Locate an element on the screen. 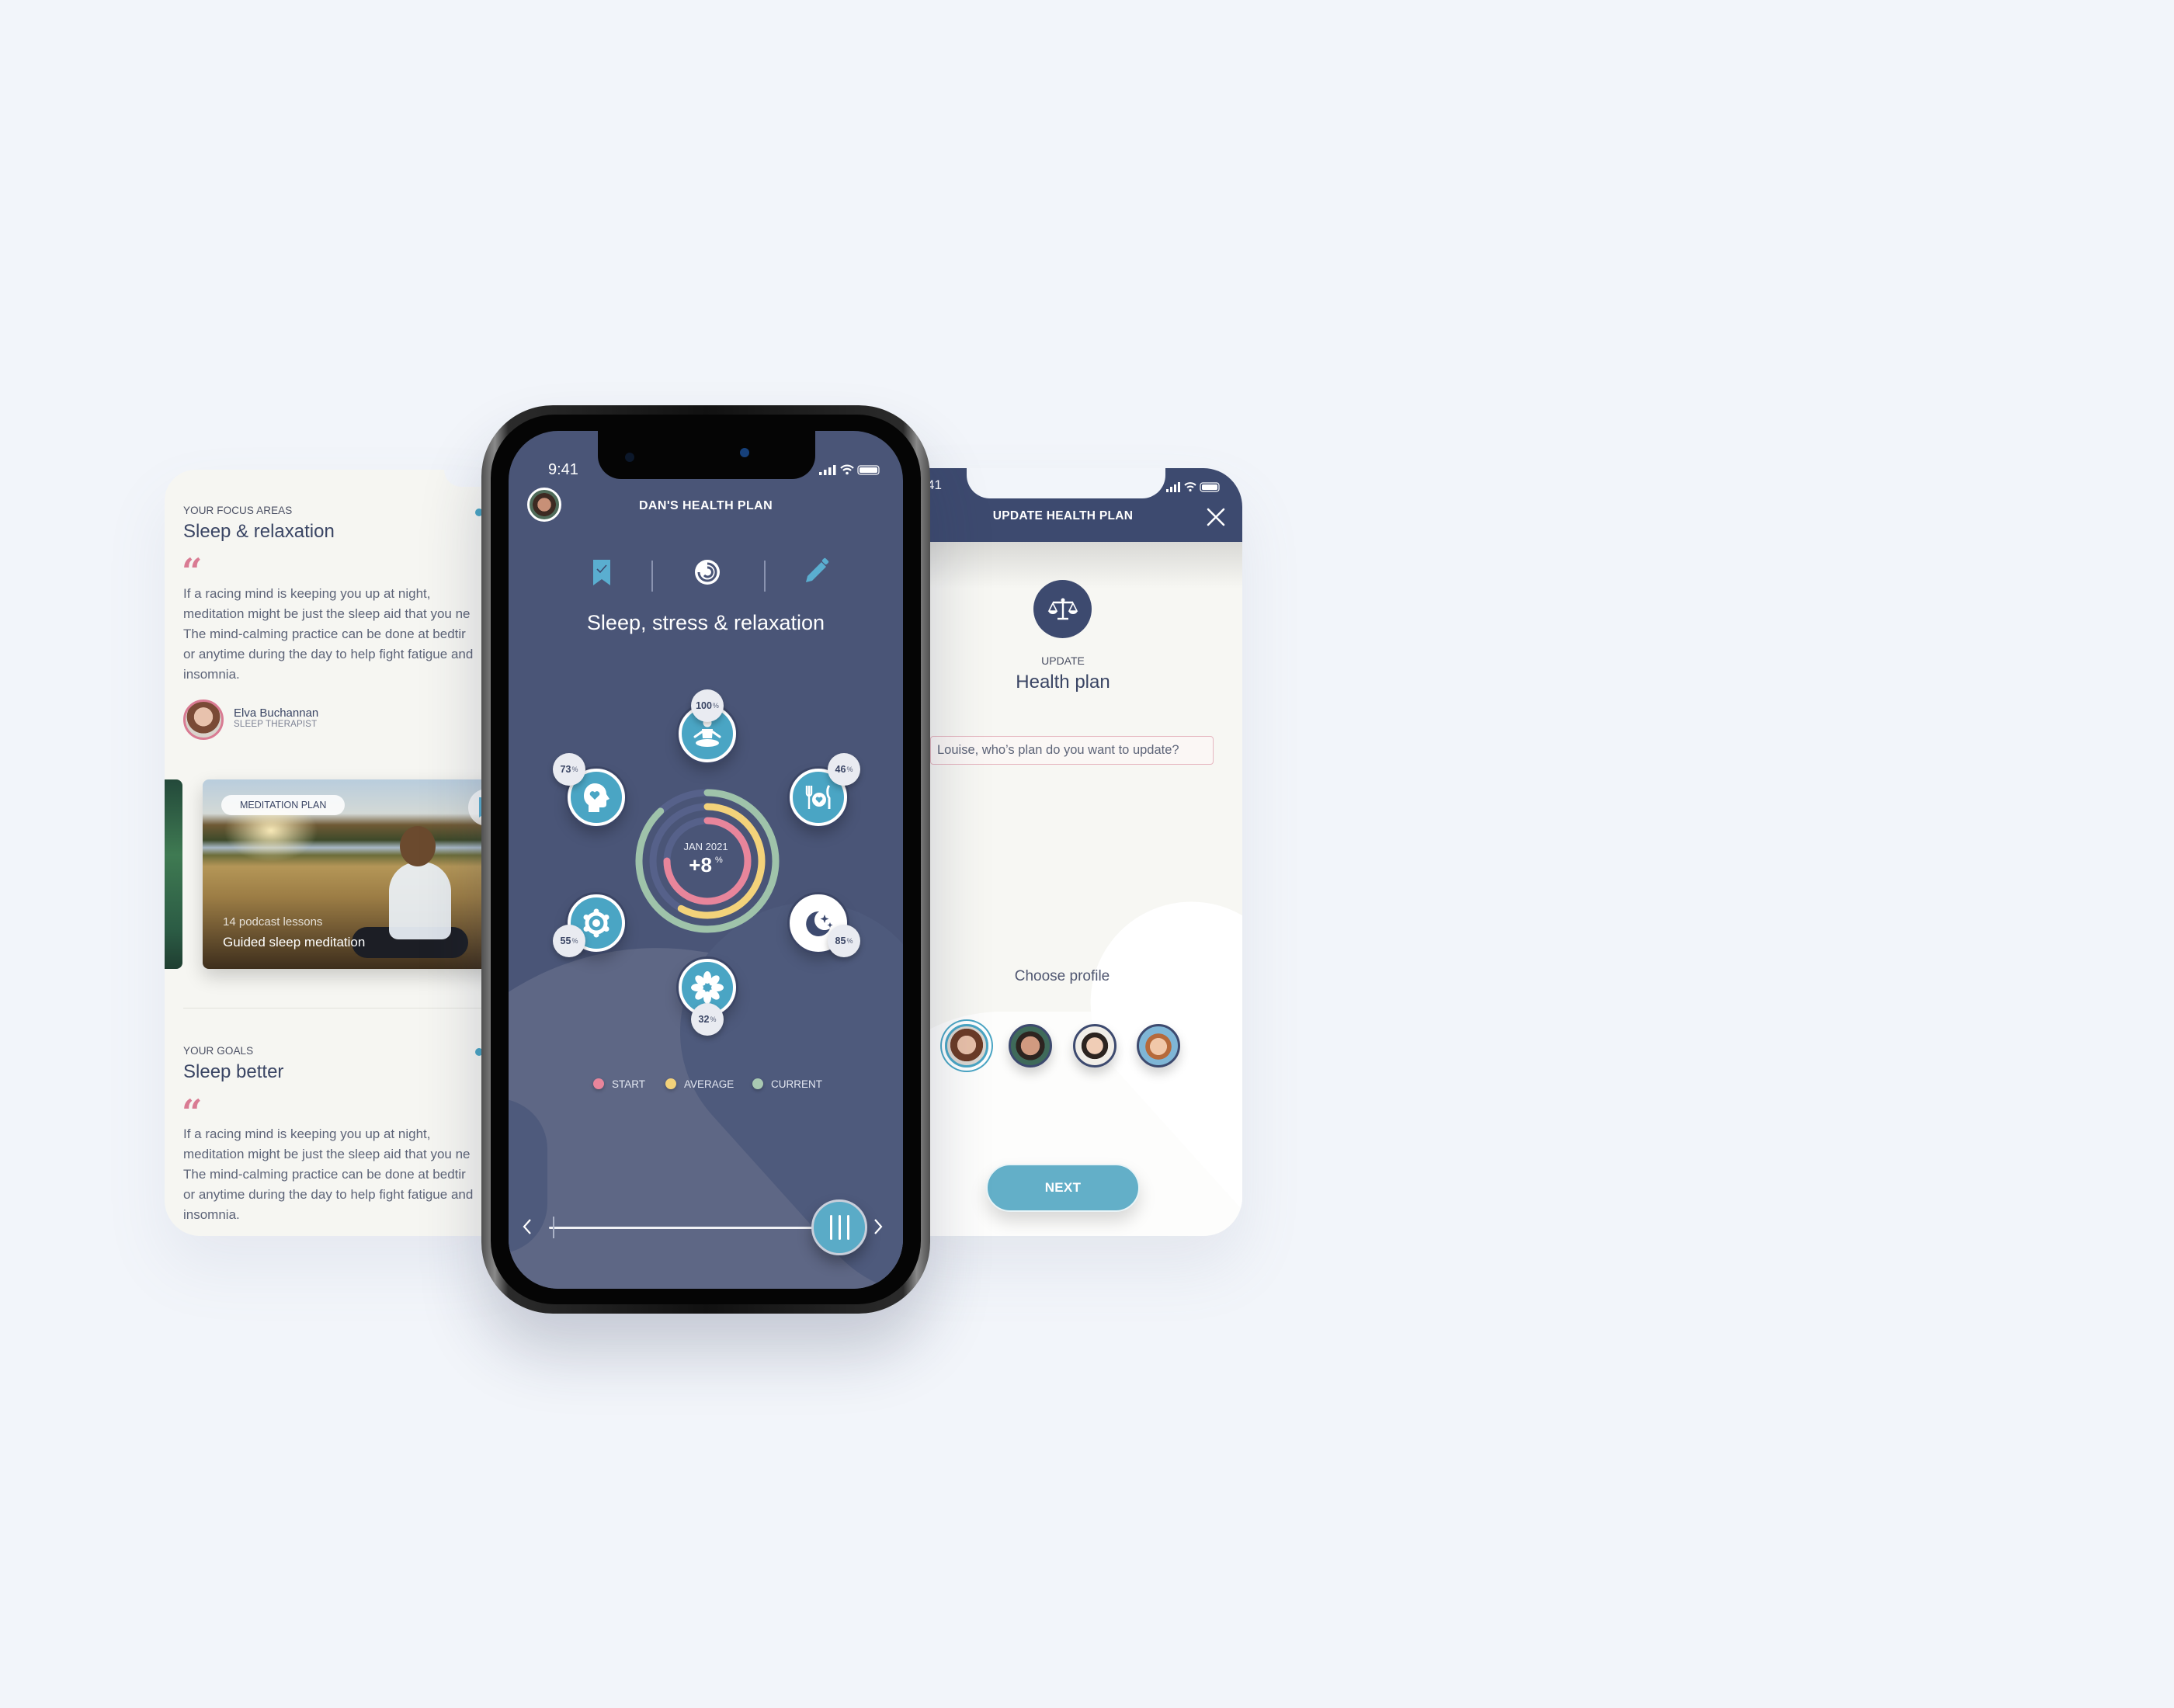 The width and height of the screenshot is (2174, 1708). ring-value-unit: % is located at coordinates (719, 860).